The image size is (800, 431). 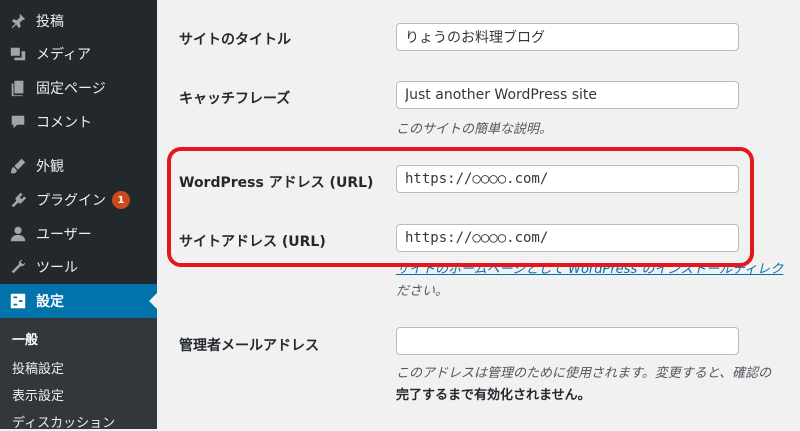 I want to click on menu-label: 設定, so click(x=50, y=302).